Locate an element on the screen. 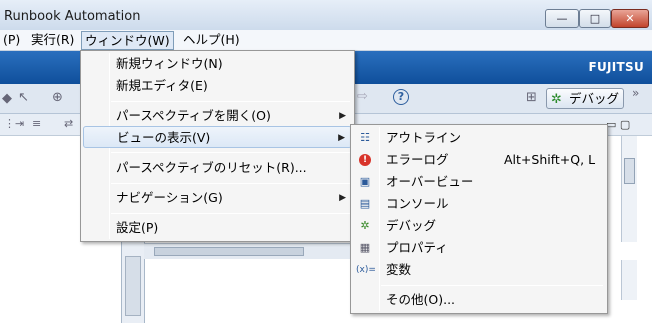 This screenshot has width=652, height=323. title-bar: Runbook Automation — □ ✕ is located at coordinates (326, 15).